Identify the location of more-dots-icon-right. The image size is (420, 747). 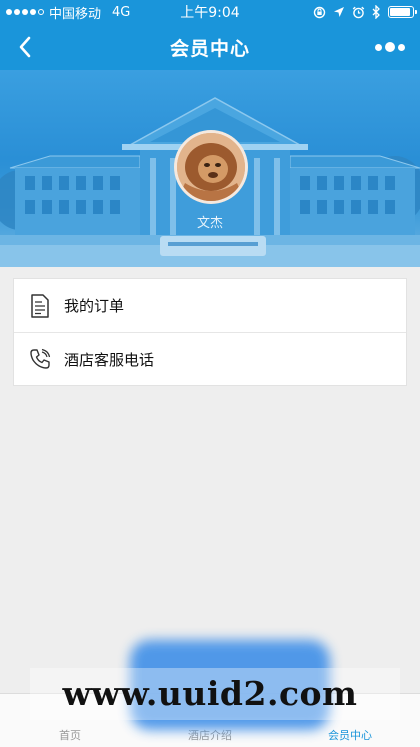
(401, 47).